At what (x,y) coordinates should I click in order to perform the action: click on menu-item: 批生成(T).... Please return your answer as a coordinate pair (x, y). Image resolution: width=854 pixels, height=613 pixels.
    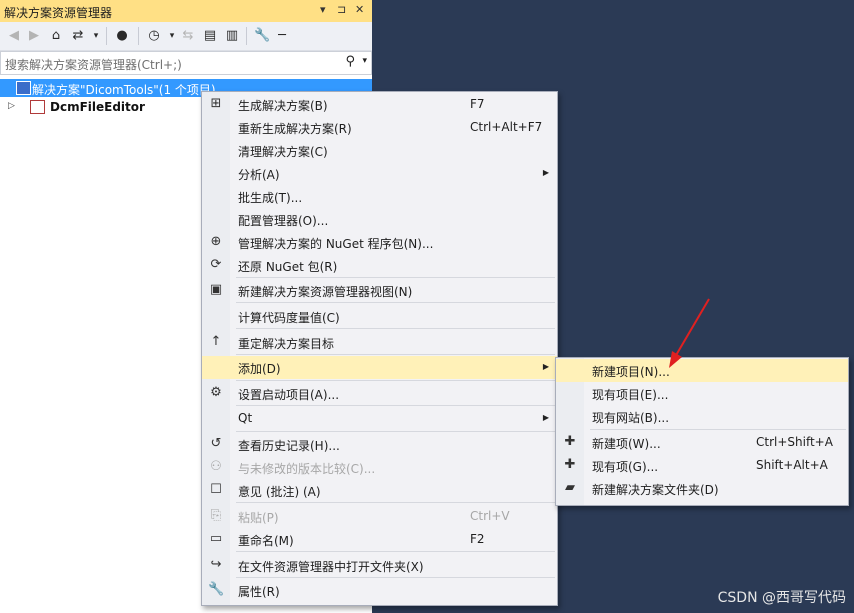
    Looking at the image, I should click on (379, 196).